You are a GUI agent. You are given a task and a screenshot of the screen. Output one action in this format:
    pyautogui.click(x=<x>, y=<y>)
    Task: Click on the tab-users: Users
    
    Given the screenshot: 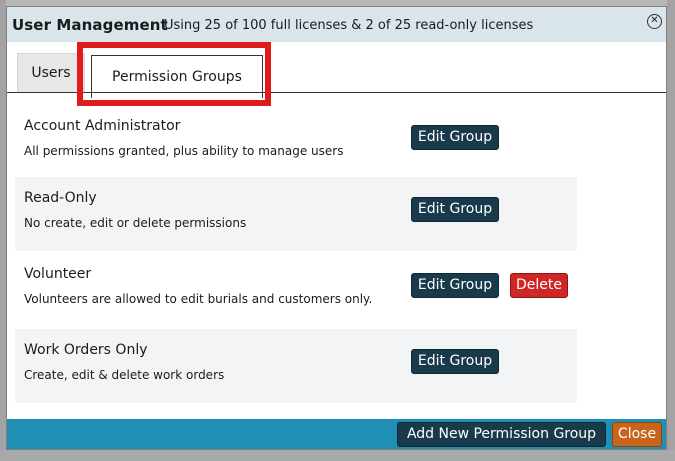 What is the action you would take?
    pyautogui.click(x=51, y=72)
    